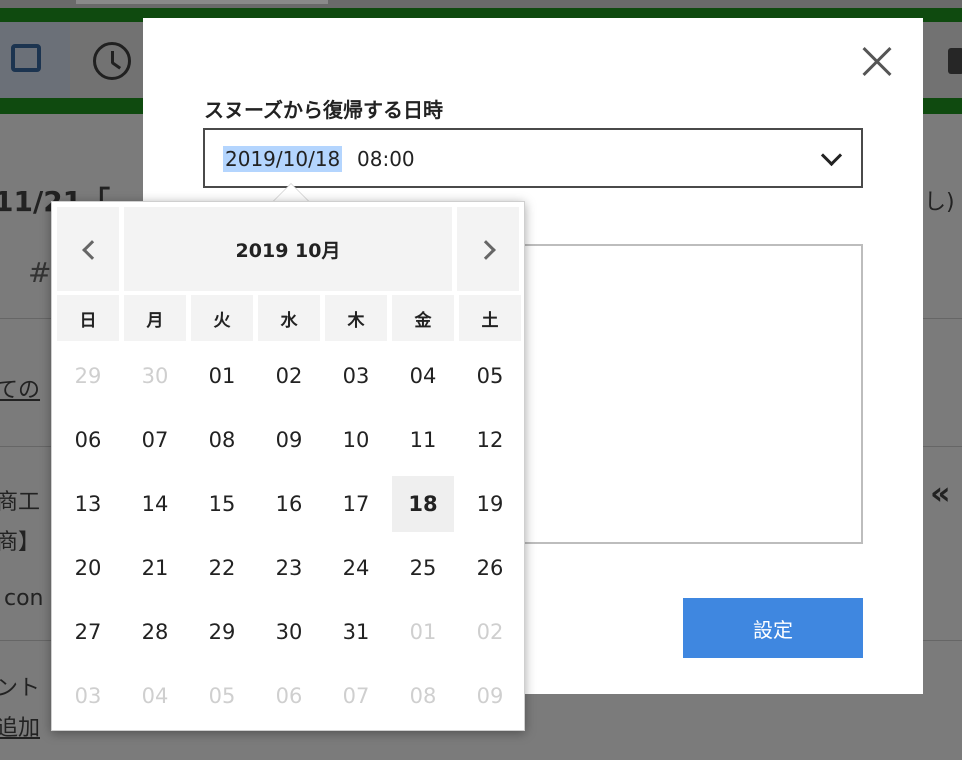 The image size is (962, 760). Describe the element at coordinates (490, 632) in the screenshot. I see `calendar-day-other-month: 02` at that location.